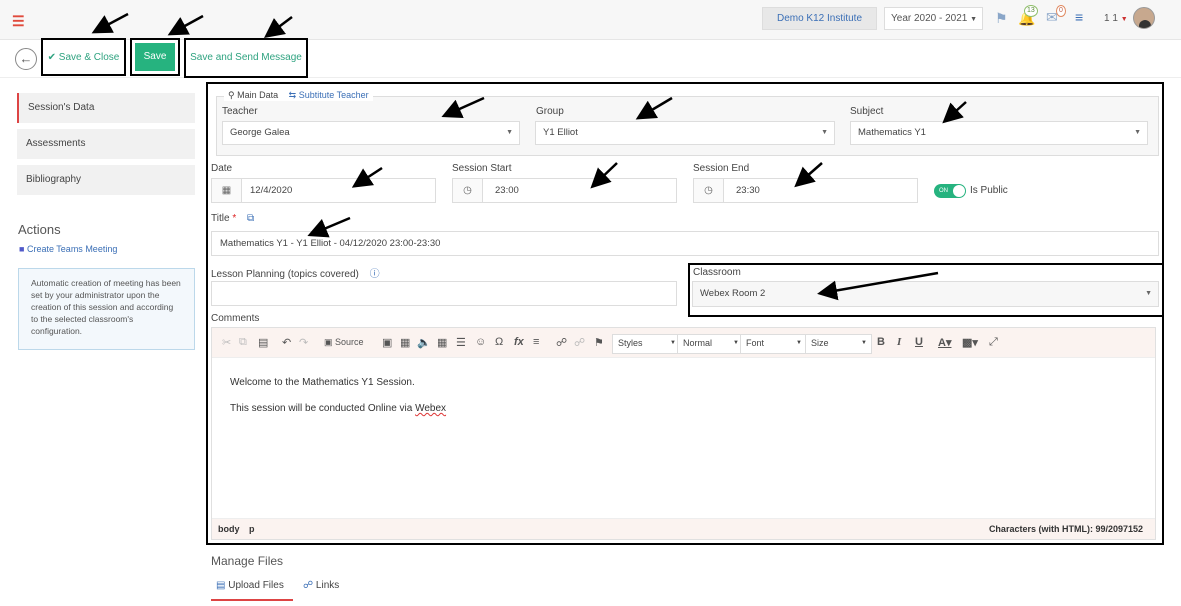 This screenshot has height=606, width=1181. Describe the element at coordinates (220, 218) in the screenshot. I see `title-label: Title` at that location.